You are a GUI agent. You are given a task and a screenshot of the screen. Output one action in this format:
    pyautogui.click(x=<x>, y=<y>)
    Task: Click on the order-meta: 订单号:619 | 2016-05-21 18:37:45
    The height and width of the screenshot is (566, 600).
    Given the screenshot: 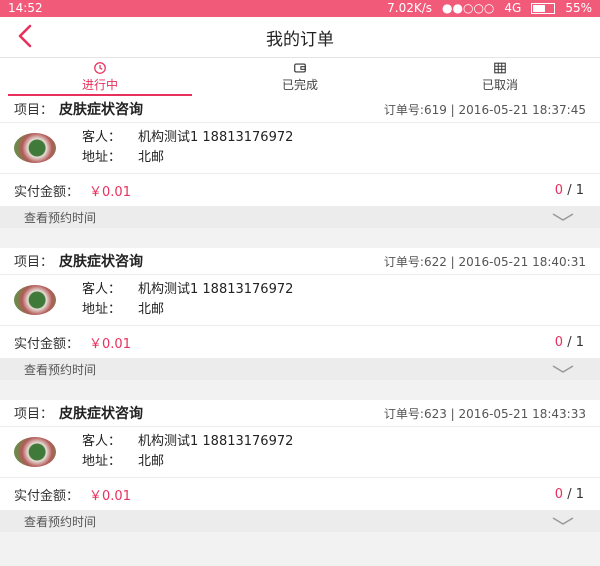 What is the action you would take?
    pyautogui.click(x=484, y=109)
    